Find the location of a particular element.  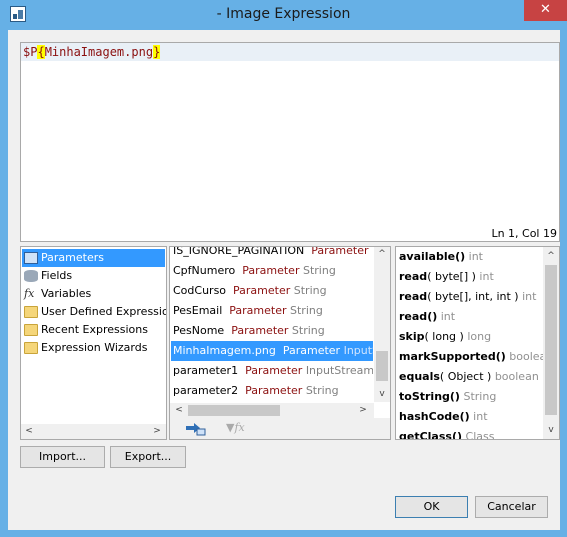

method-args: ( byte[], int, int ) is located at coordinates (473, 296).